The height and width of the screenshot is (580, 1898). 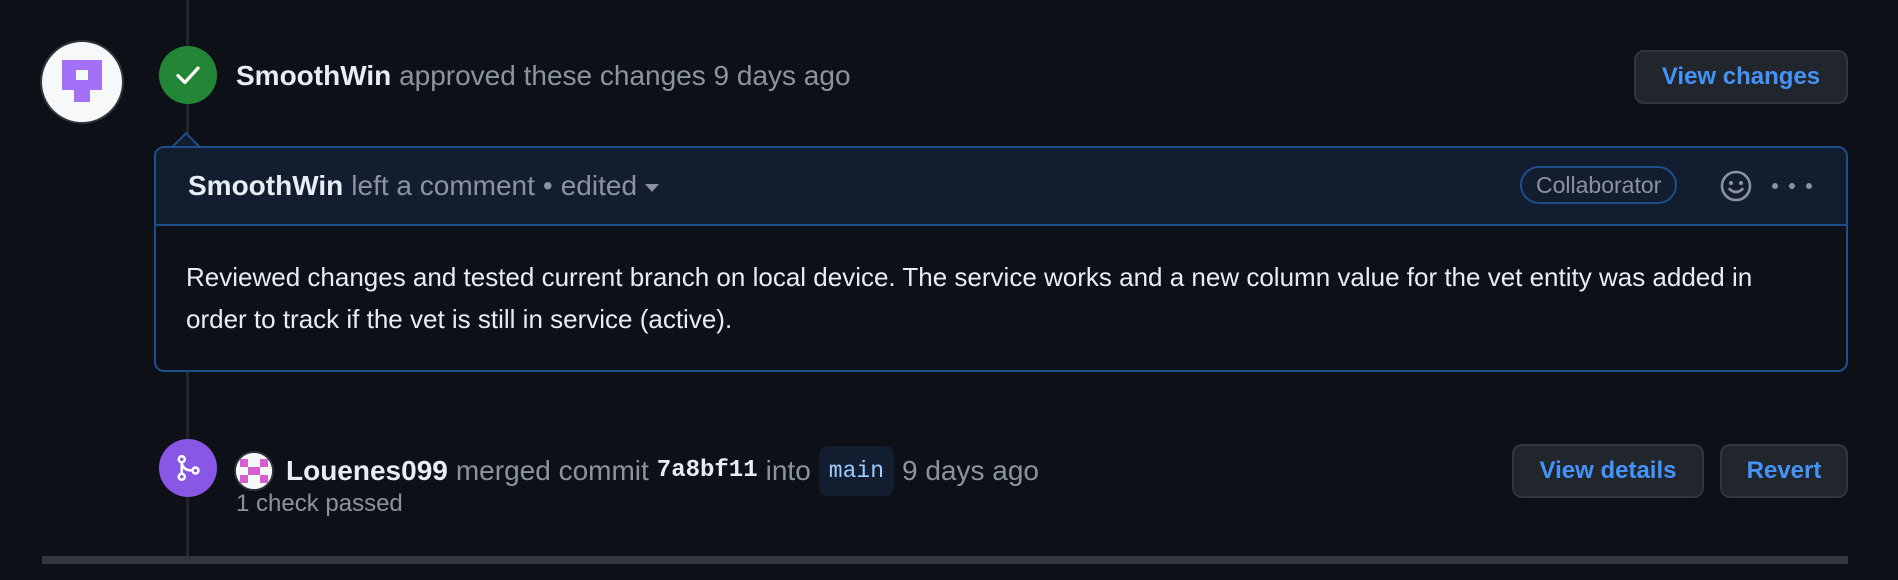 What do you see at coordinates (443, 185) in the screenshot?
I see `comment-action: left a comment` at bounding box center [443, 185].